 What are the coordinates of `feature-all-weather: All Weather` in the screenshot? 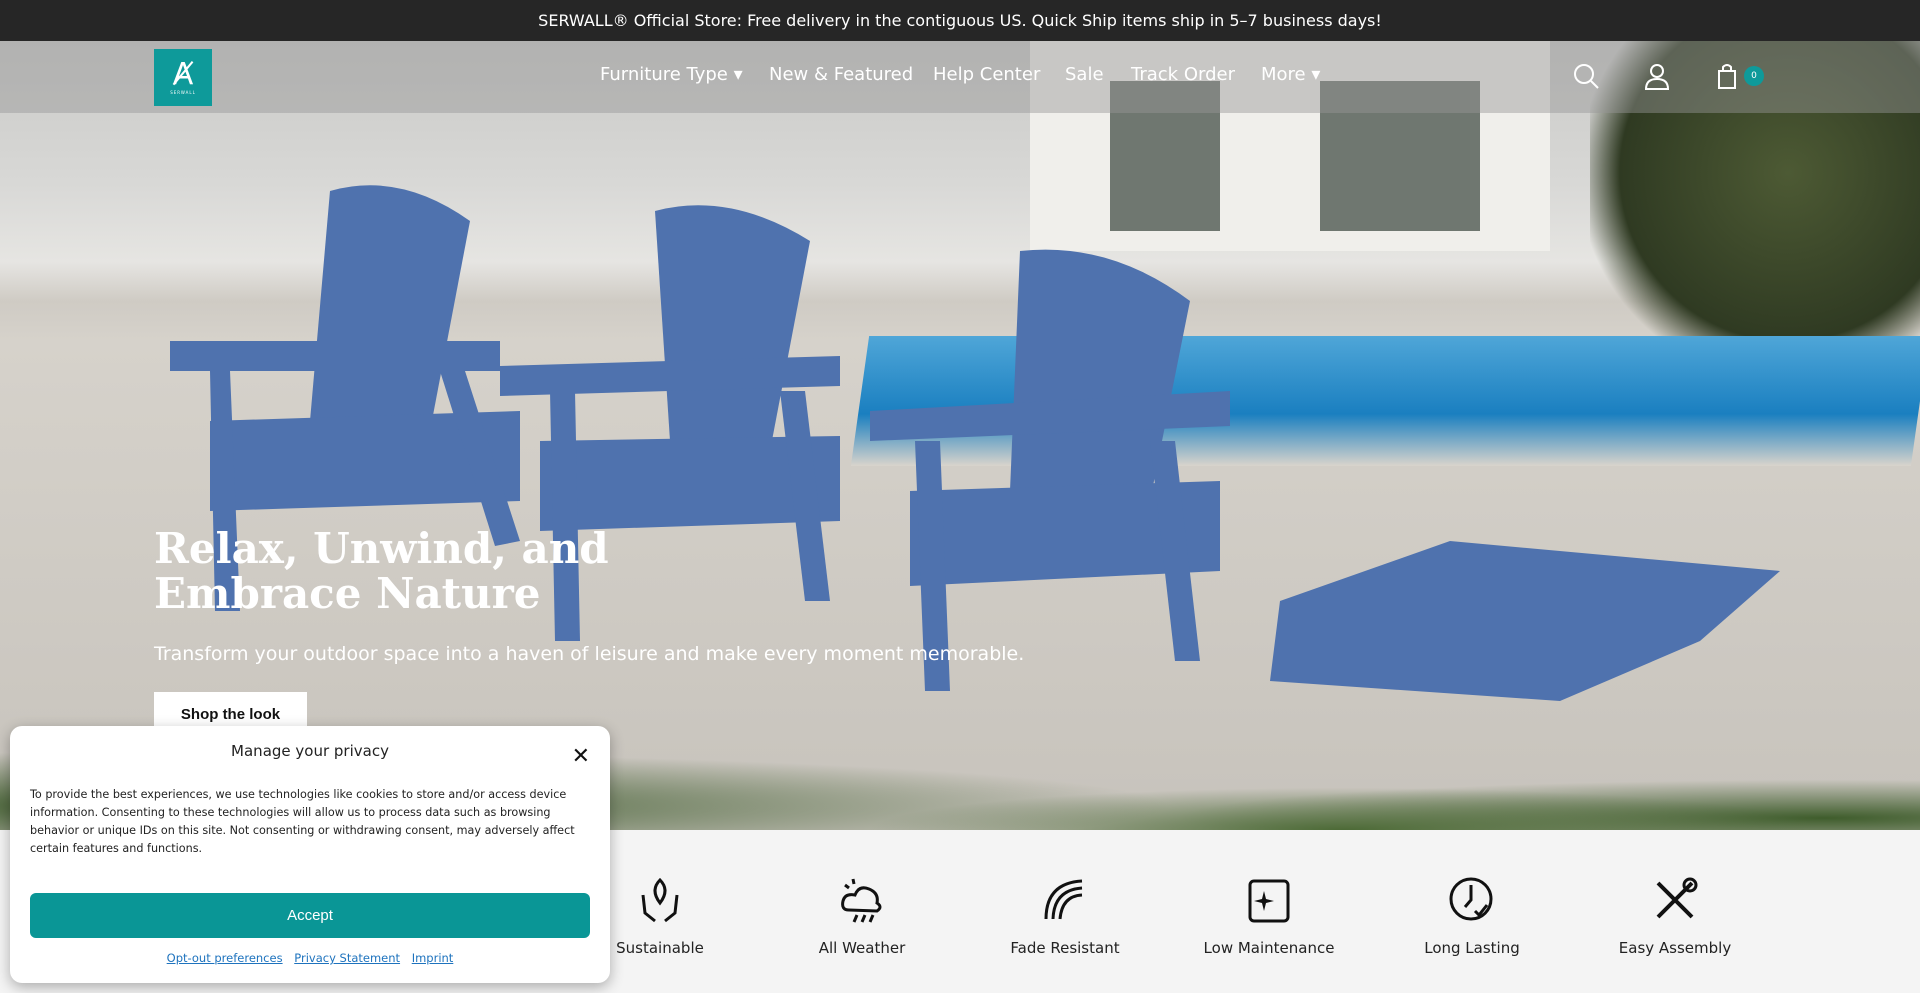 It's located at (862, 916).